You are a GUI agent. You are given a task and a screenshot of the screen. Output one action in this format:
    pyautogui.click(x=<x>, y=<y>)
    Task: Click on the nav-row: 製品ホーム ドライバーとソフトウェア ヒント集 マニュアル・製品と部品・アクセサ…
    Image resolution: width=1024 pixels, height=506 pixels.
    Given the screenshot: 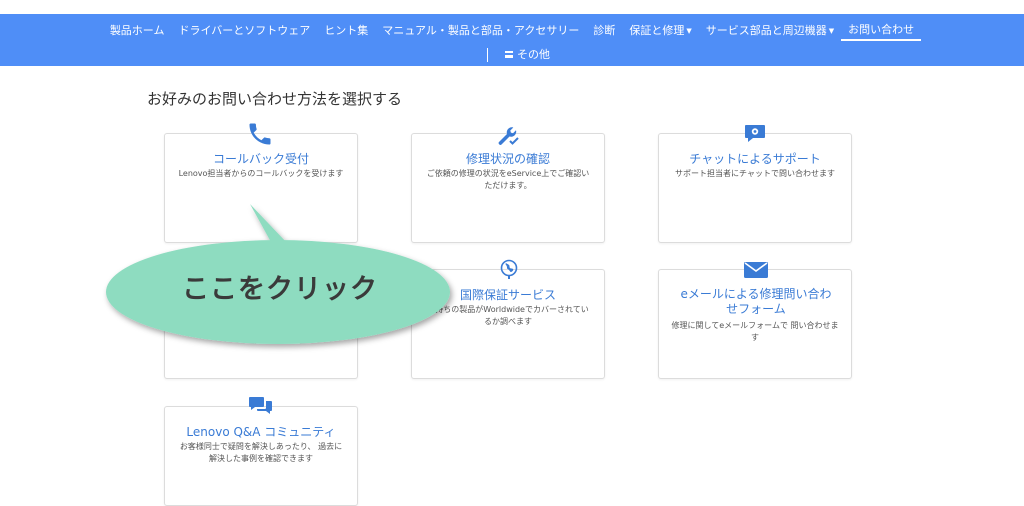 What is the action you would take?
    pyautogui.click(x=512, y=31)
    